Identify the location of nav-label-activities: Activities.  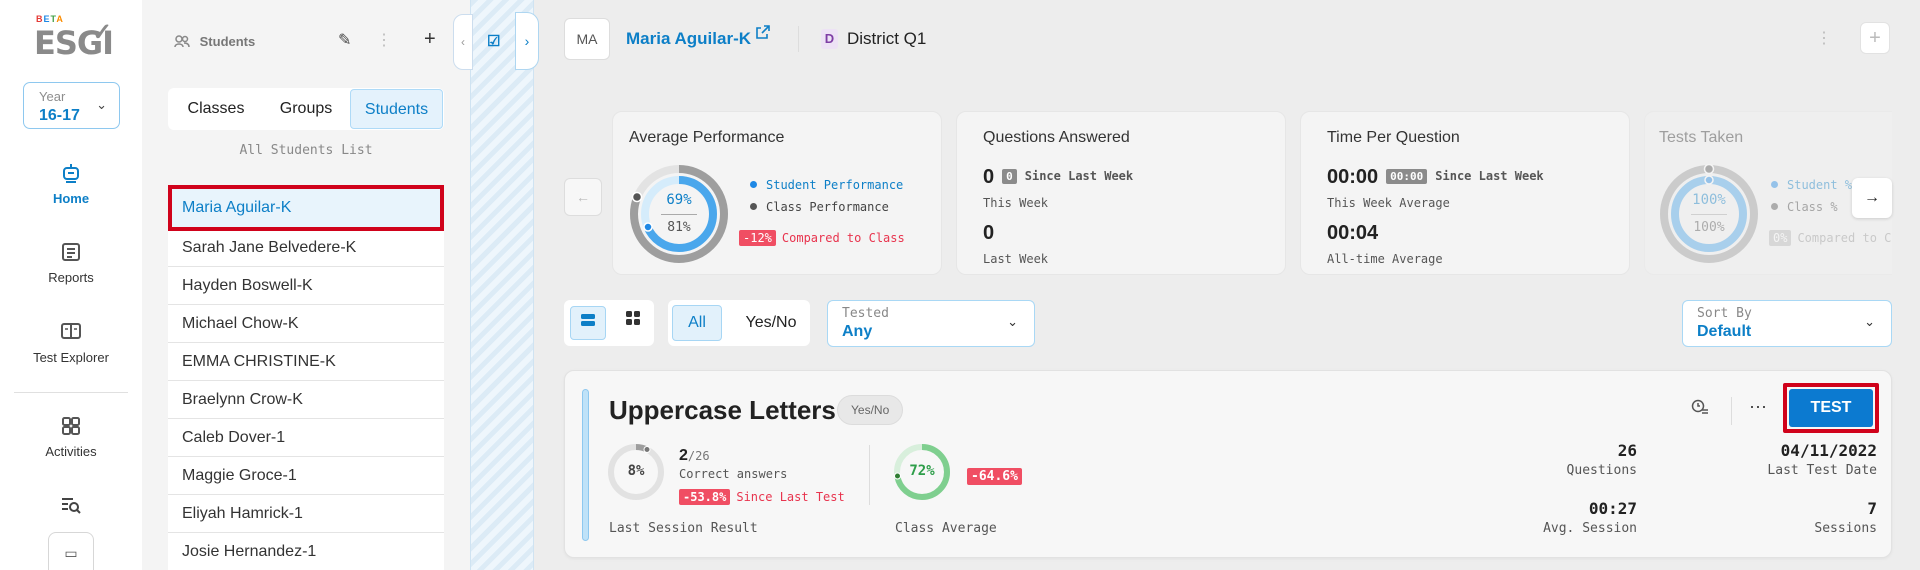
(71, 451).